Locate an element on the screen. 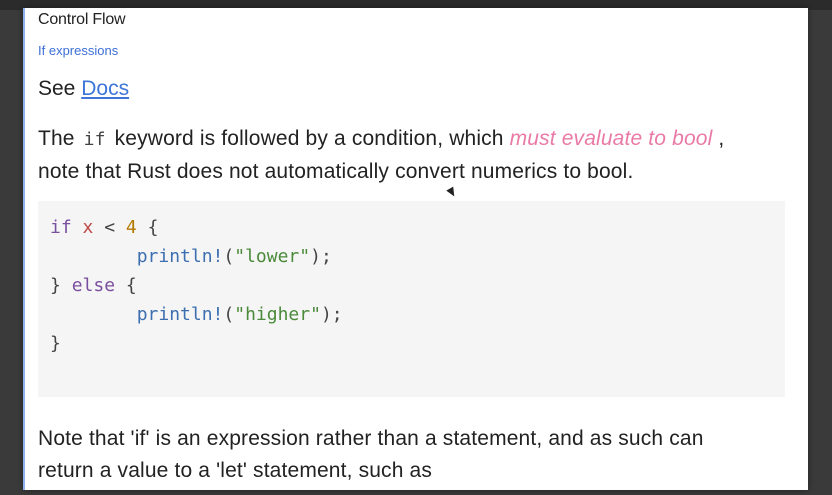 The image size is (832, 495). docs-link: Docs is located at coordinates (105, 88).